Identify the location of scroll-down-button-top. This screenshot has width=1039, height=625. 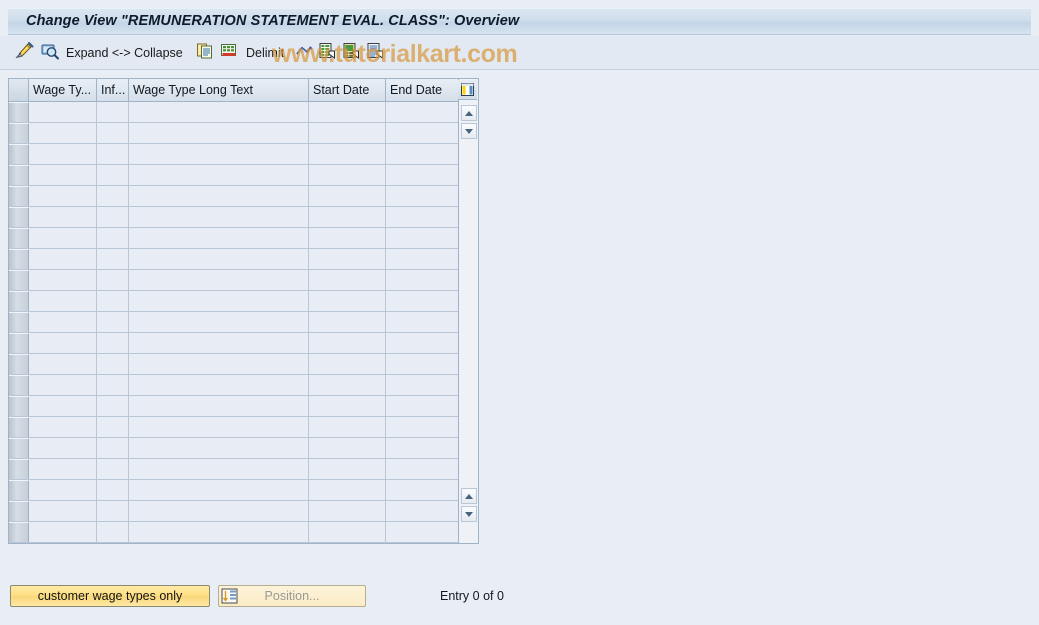
(469, 131).